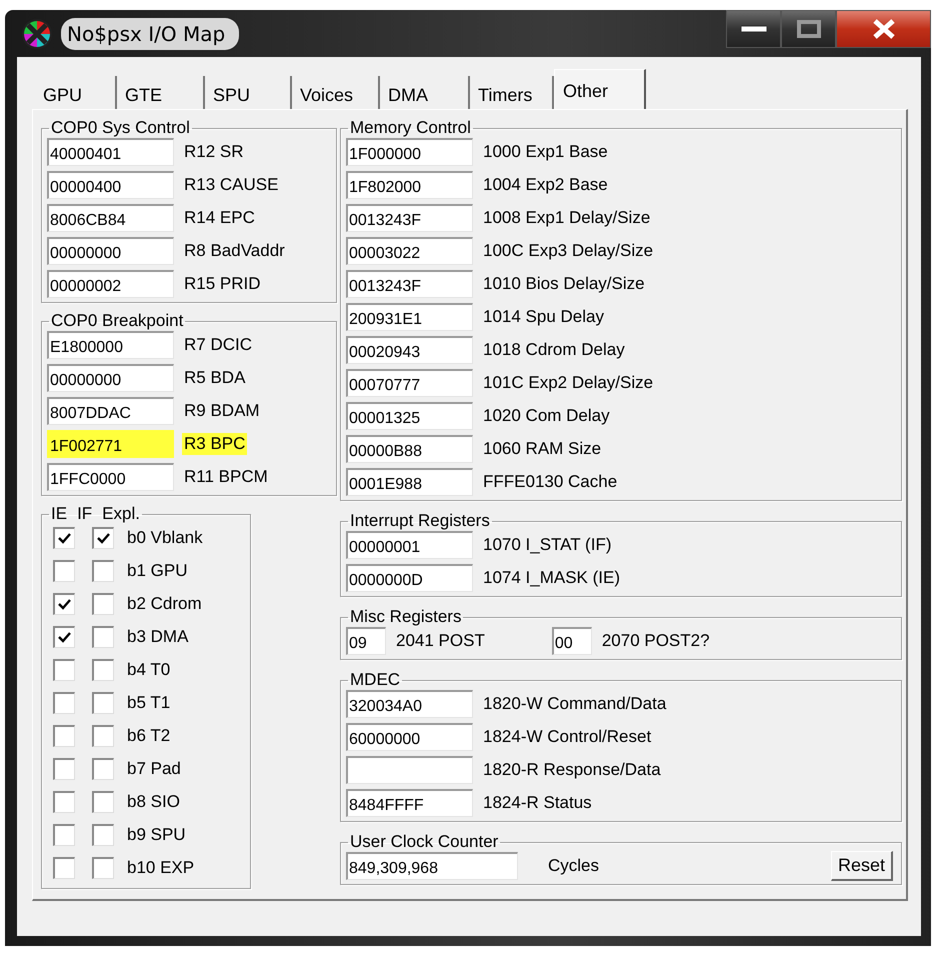 The image size is (936, 956). What do you see at coordinates (110, 477) in the screenshot?
I see `input-field: 1FFC0000` at bounding box center [110, 477].